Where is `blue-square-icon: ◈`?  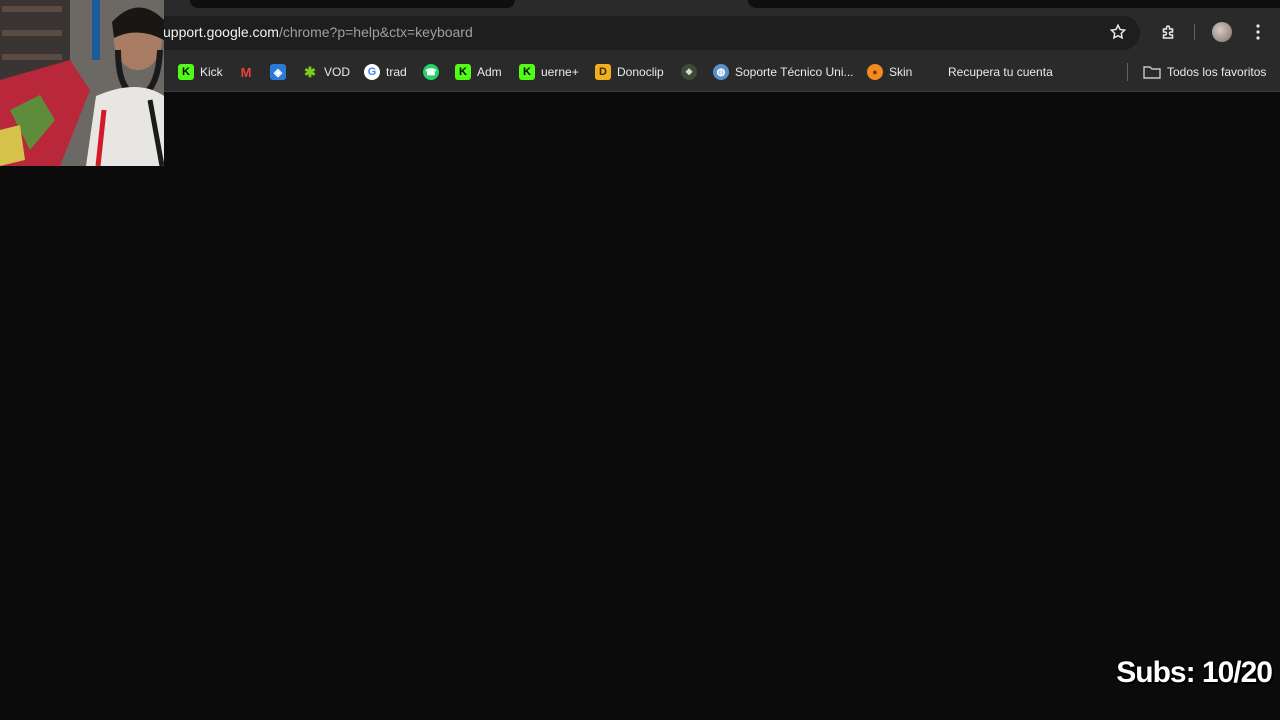
blue-square-icon: ◈ is located at coordinates (278, 72).